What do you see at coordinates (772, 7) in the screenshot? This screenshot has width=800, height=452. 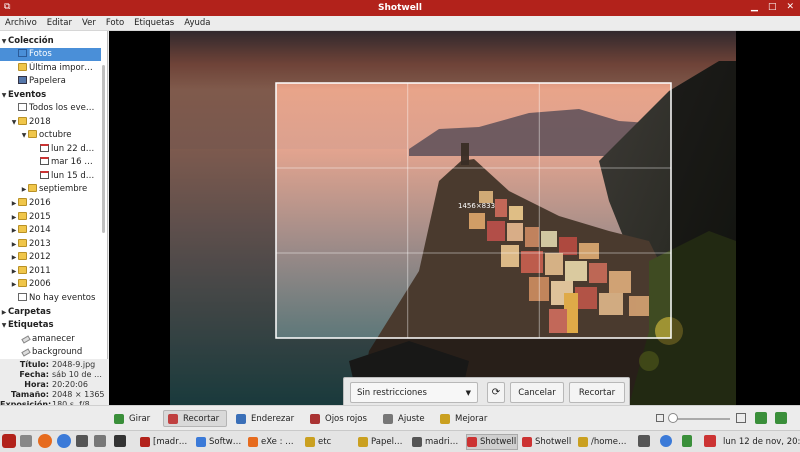 I see `maximize-icon: □` at bounding box center [772, 7].